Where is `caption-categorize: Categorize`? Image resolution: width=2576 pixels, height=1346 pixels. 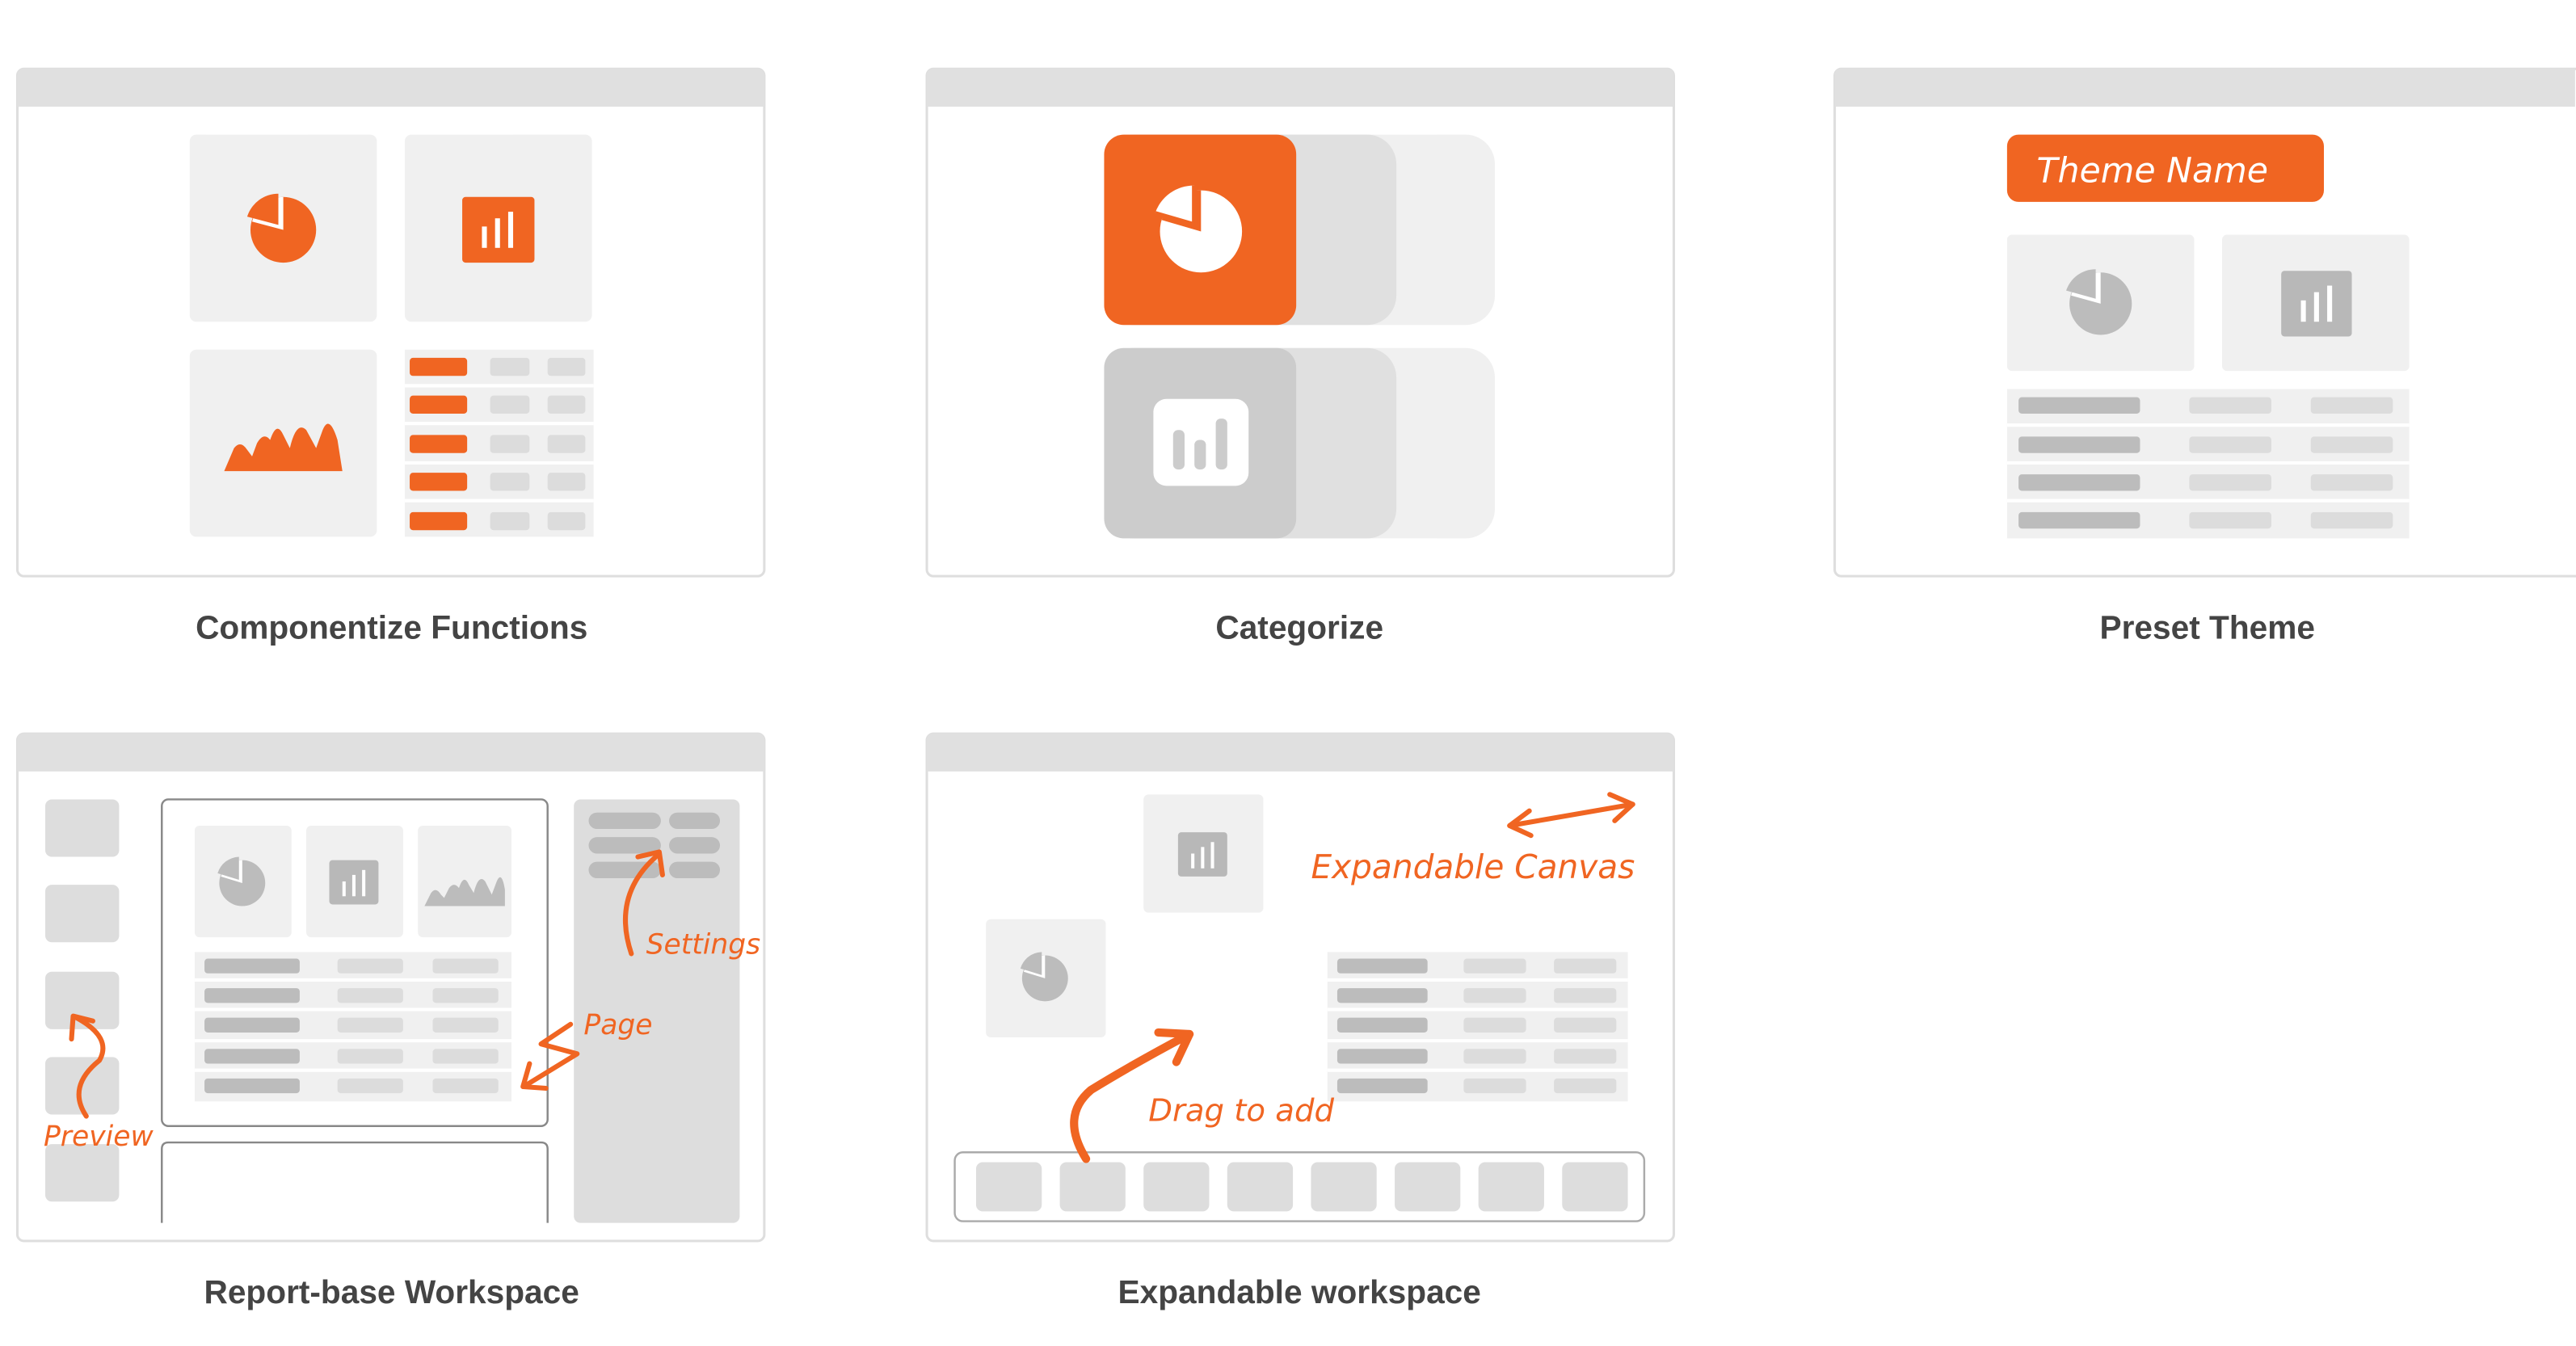
caption-categorize: Categorize is located at coordinates (1299, 627).